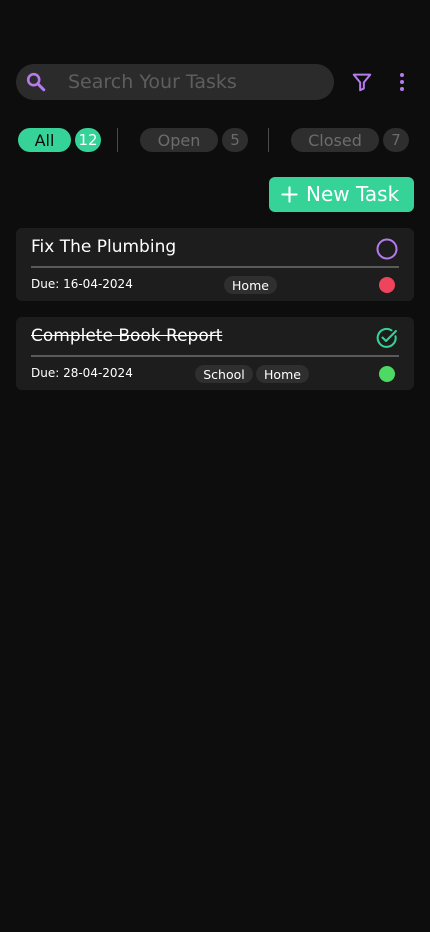 The image size is (430, 932). I want to click on check-circle-icon, so click(387, 338).